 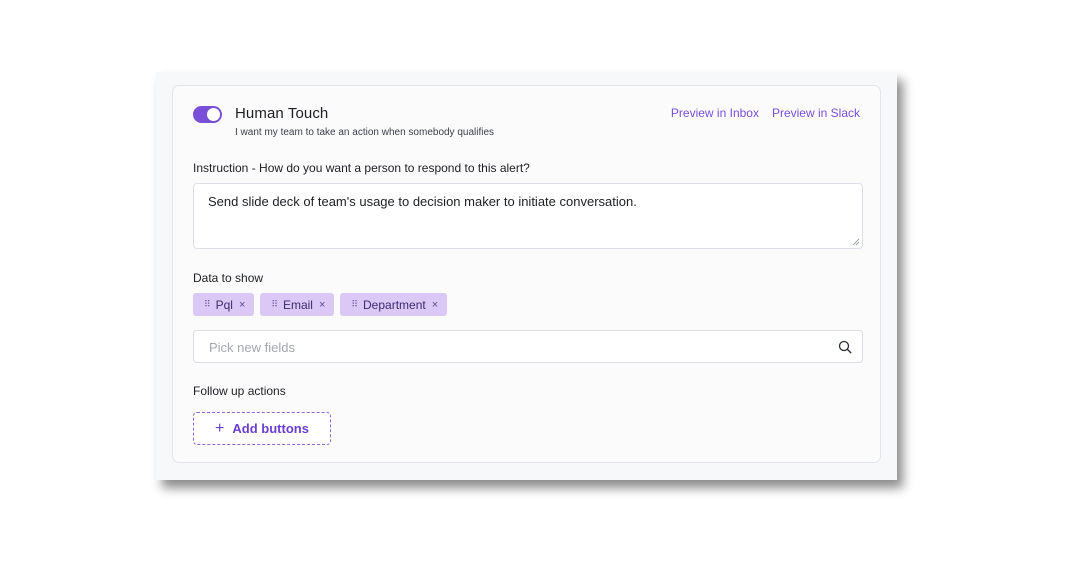 What do you see at coordinates (514, 347) in the screenshot?
I see `pick-fields-input` at bounding box center [514, 347].